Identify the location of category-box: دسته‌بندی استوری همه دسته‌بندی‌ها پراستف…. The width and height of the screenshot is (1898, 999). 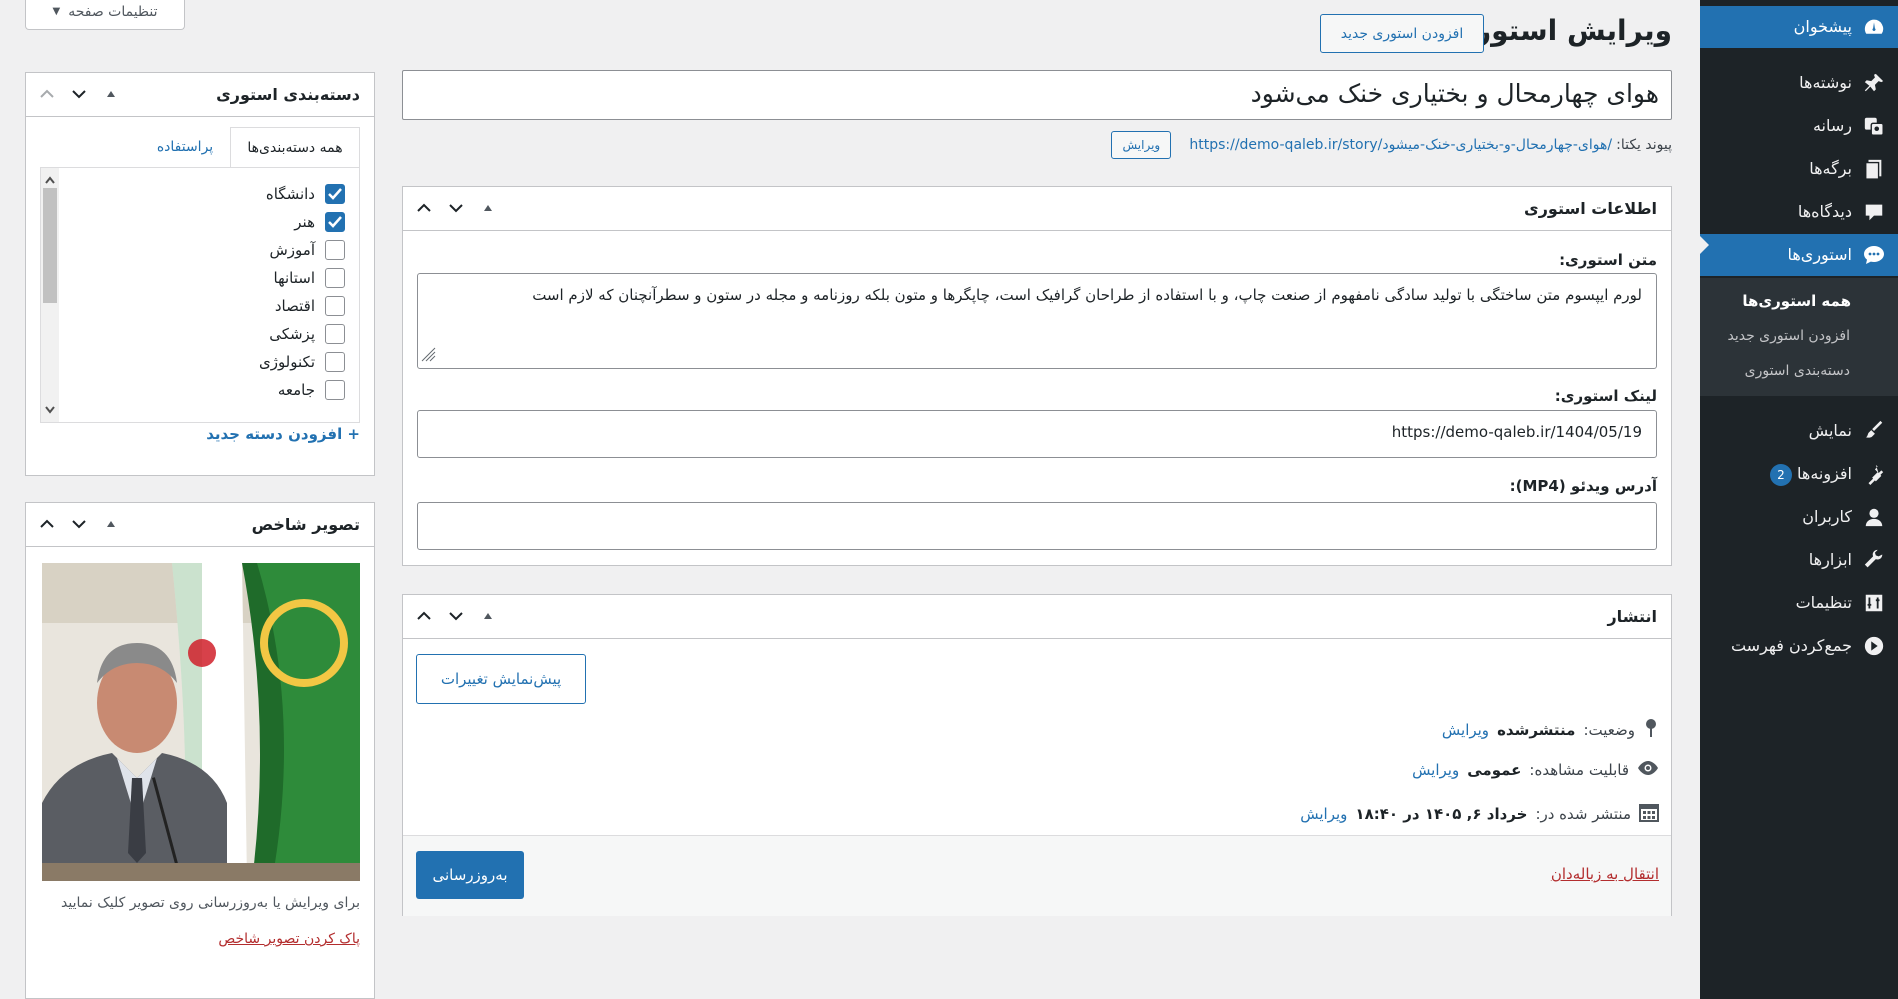
(200, 274).